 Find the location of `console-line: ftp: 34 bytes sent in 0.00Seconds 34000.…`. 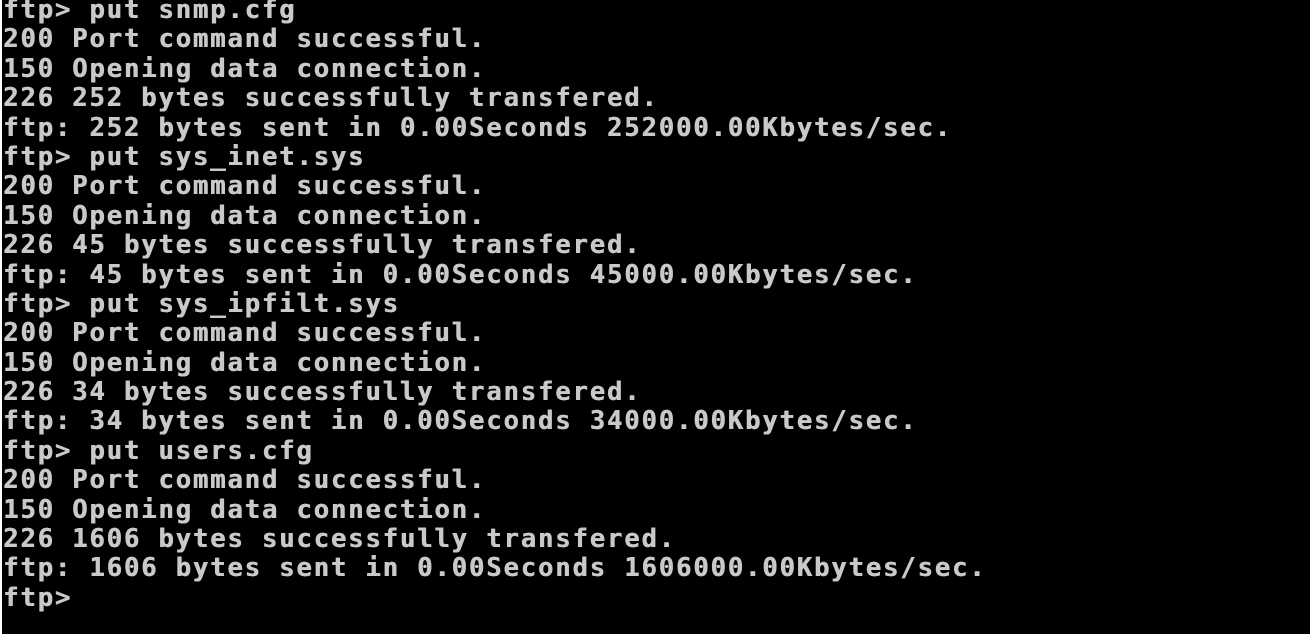

console-line: ftp: 34 bytes sent in 0.00Seconds 34000.… is located at coordinates (460, 421).